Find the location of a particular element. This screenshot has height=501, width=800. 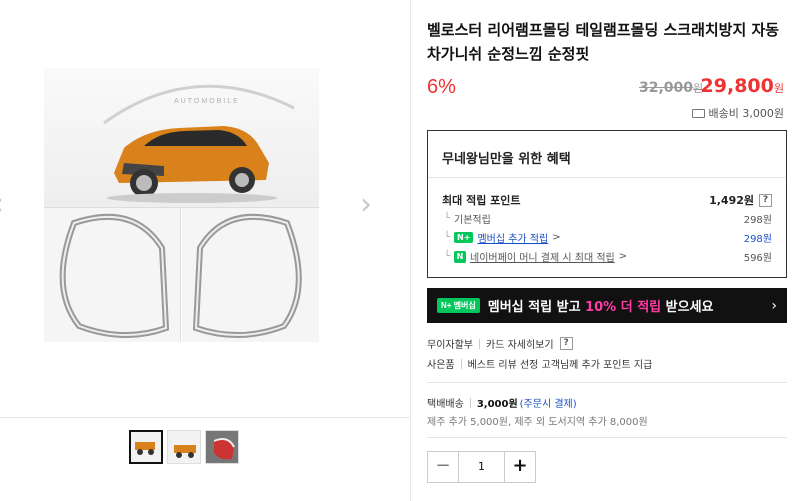

card-detail-link: 카드 자세히보기 is located at coordinates (520, 343).